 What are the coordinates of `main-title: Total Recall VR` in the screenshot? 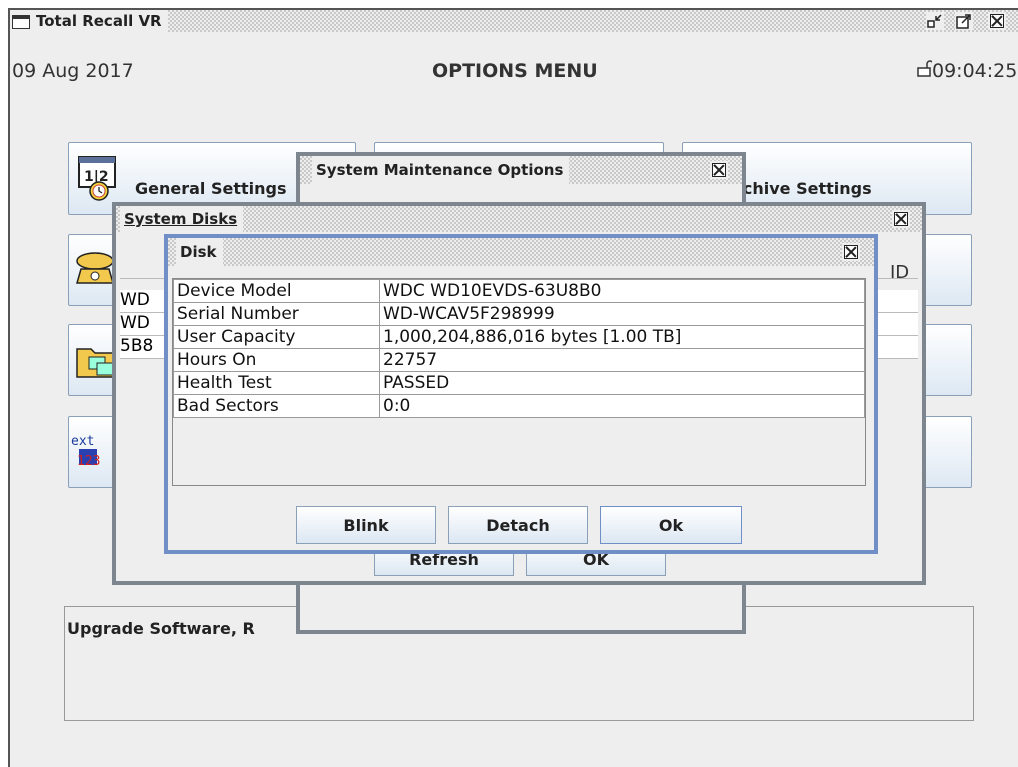 It's located at (89, 21).